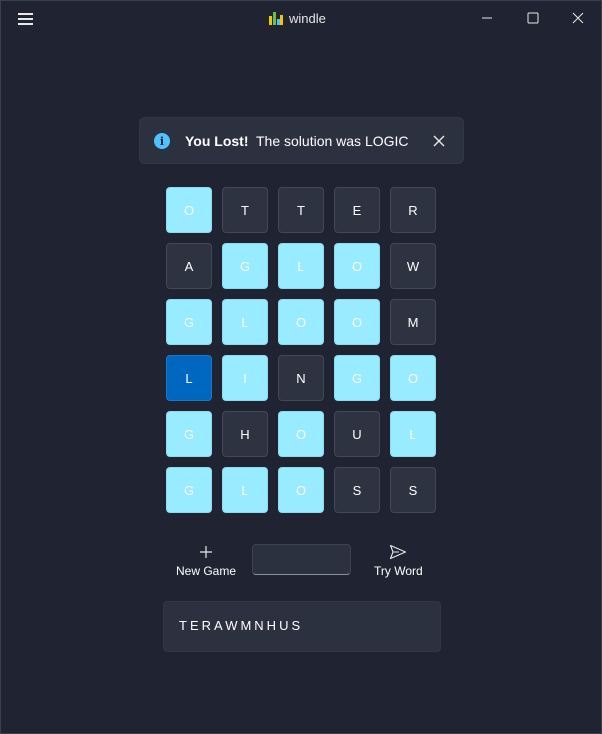 This screenshot has height=734, width=602. Describe the element at coordinates (245, 378) in the screenshot. I see `letter-tile: I` at that location.